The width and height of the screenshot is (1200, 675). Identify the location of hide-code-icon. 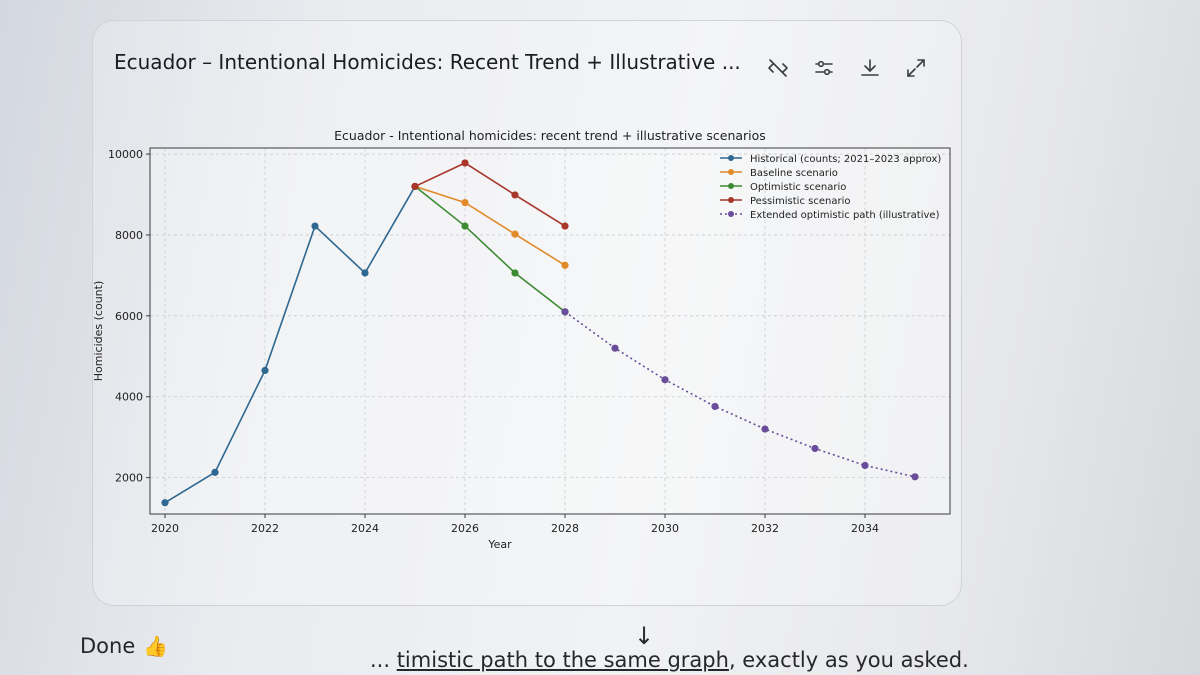
(778, 68).